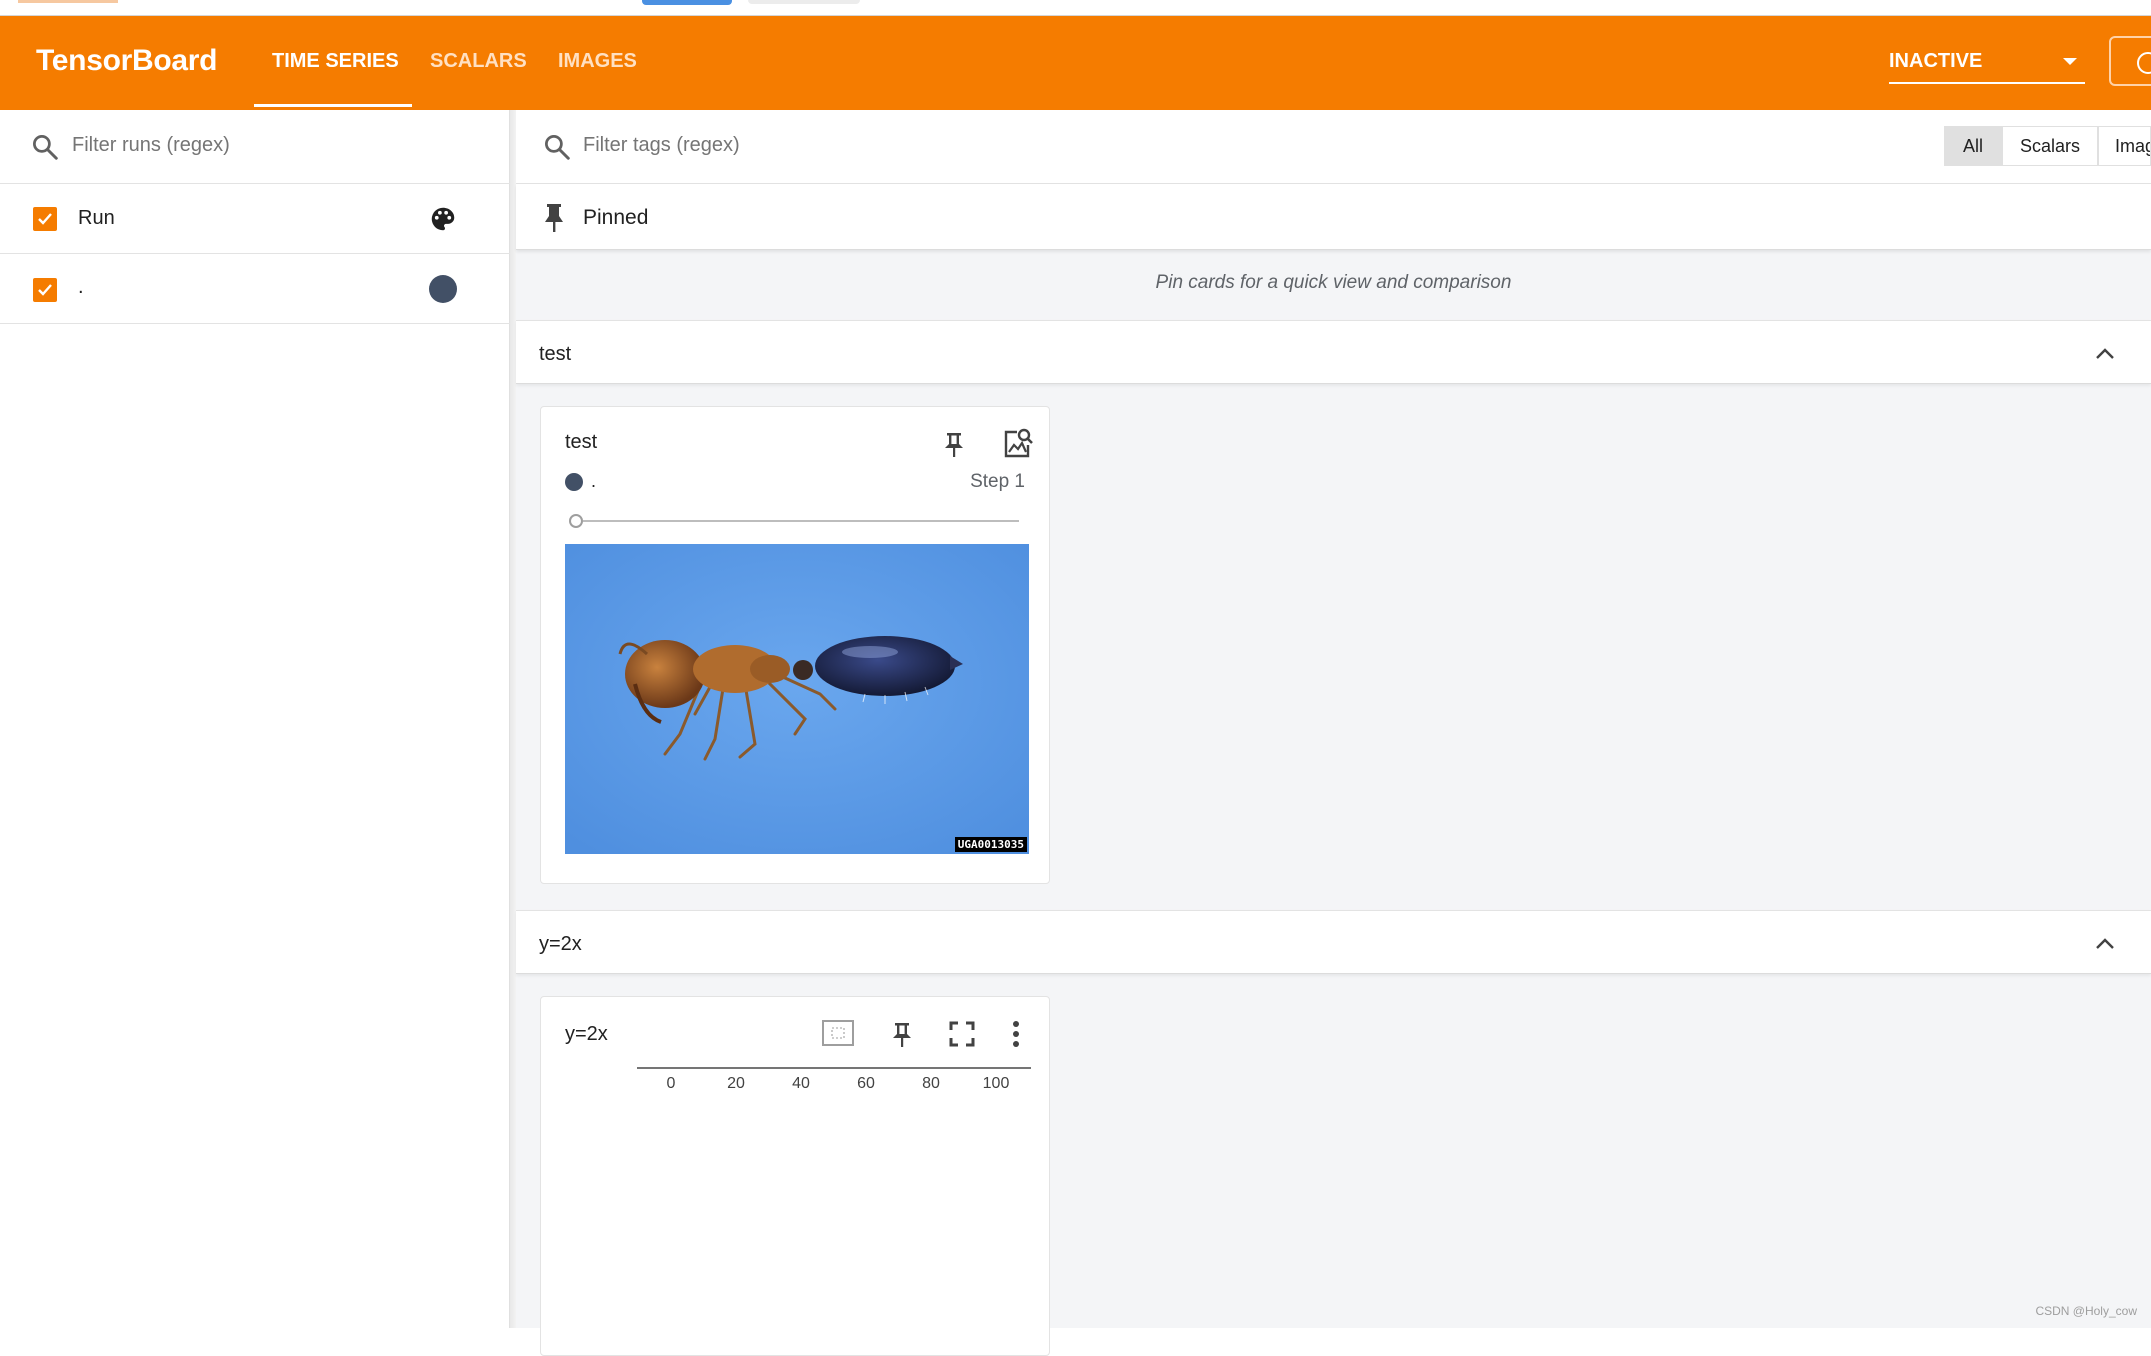 This screenshot has width=2151, height=1356. I want to click on run-color-dot, so click(574, 482).